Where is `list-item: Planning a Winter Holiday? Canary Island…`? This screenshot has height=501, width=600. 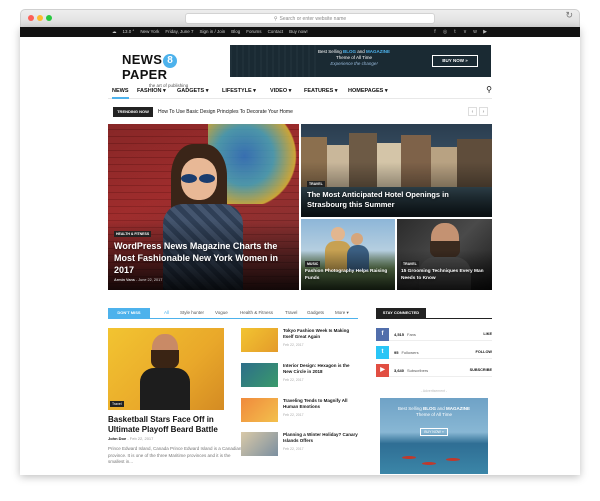
list-item: Planning a Winter Holiday? Canary Island… is located at coordinates (301, 445).